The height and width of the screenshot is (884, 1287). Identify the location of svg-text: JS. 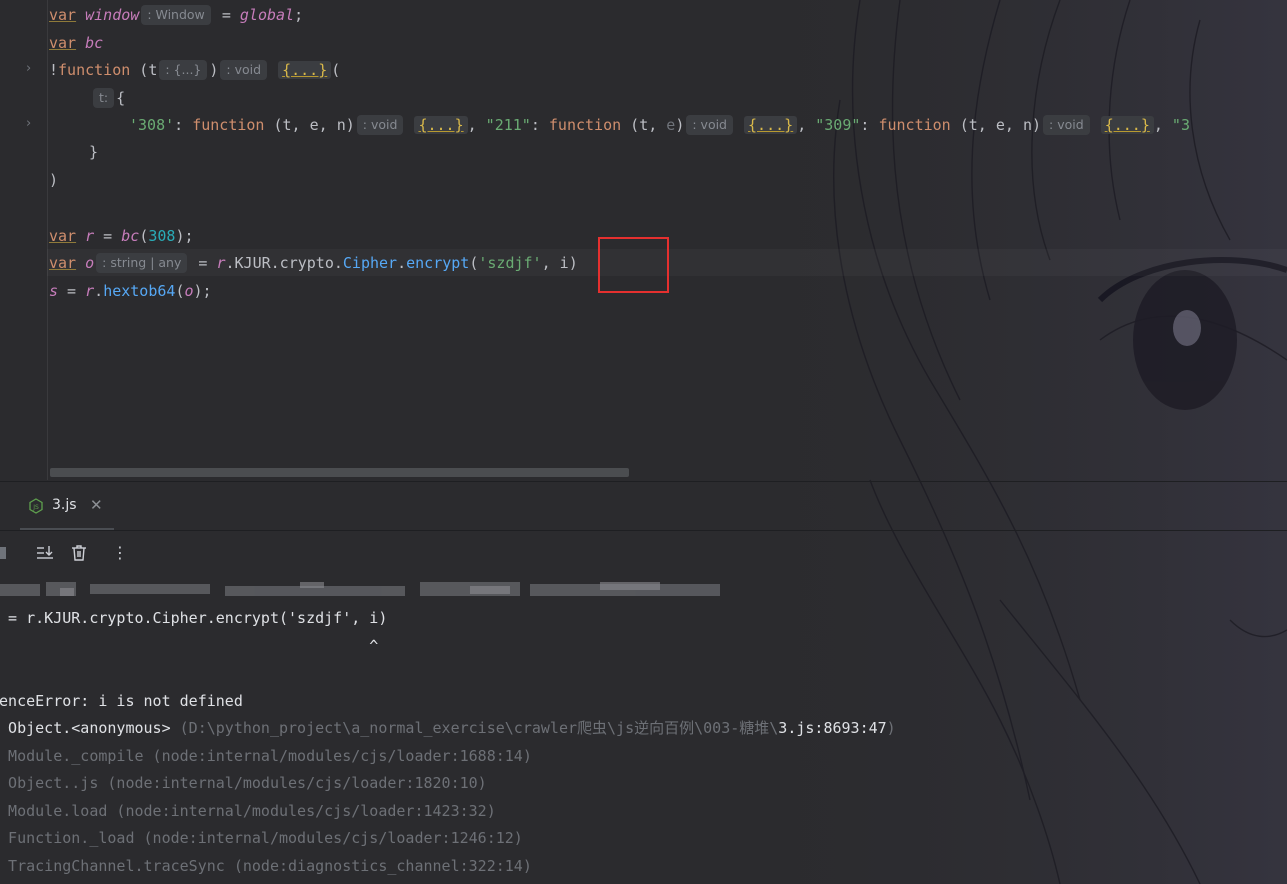
(35, 507).